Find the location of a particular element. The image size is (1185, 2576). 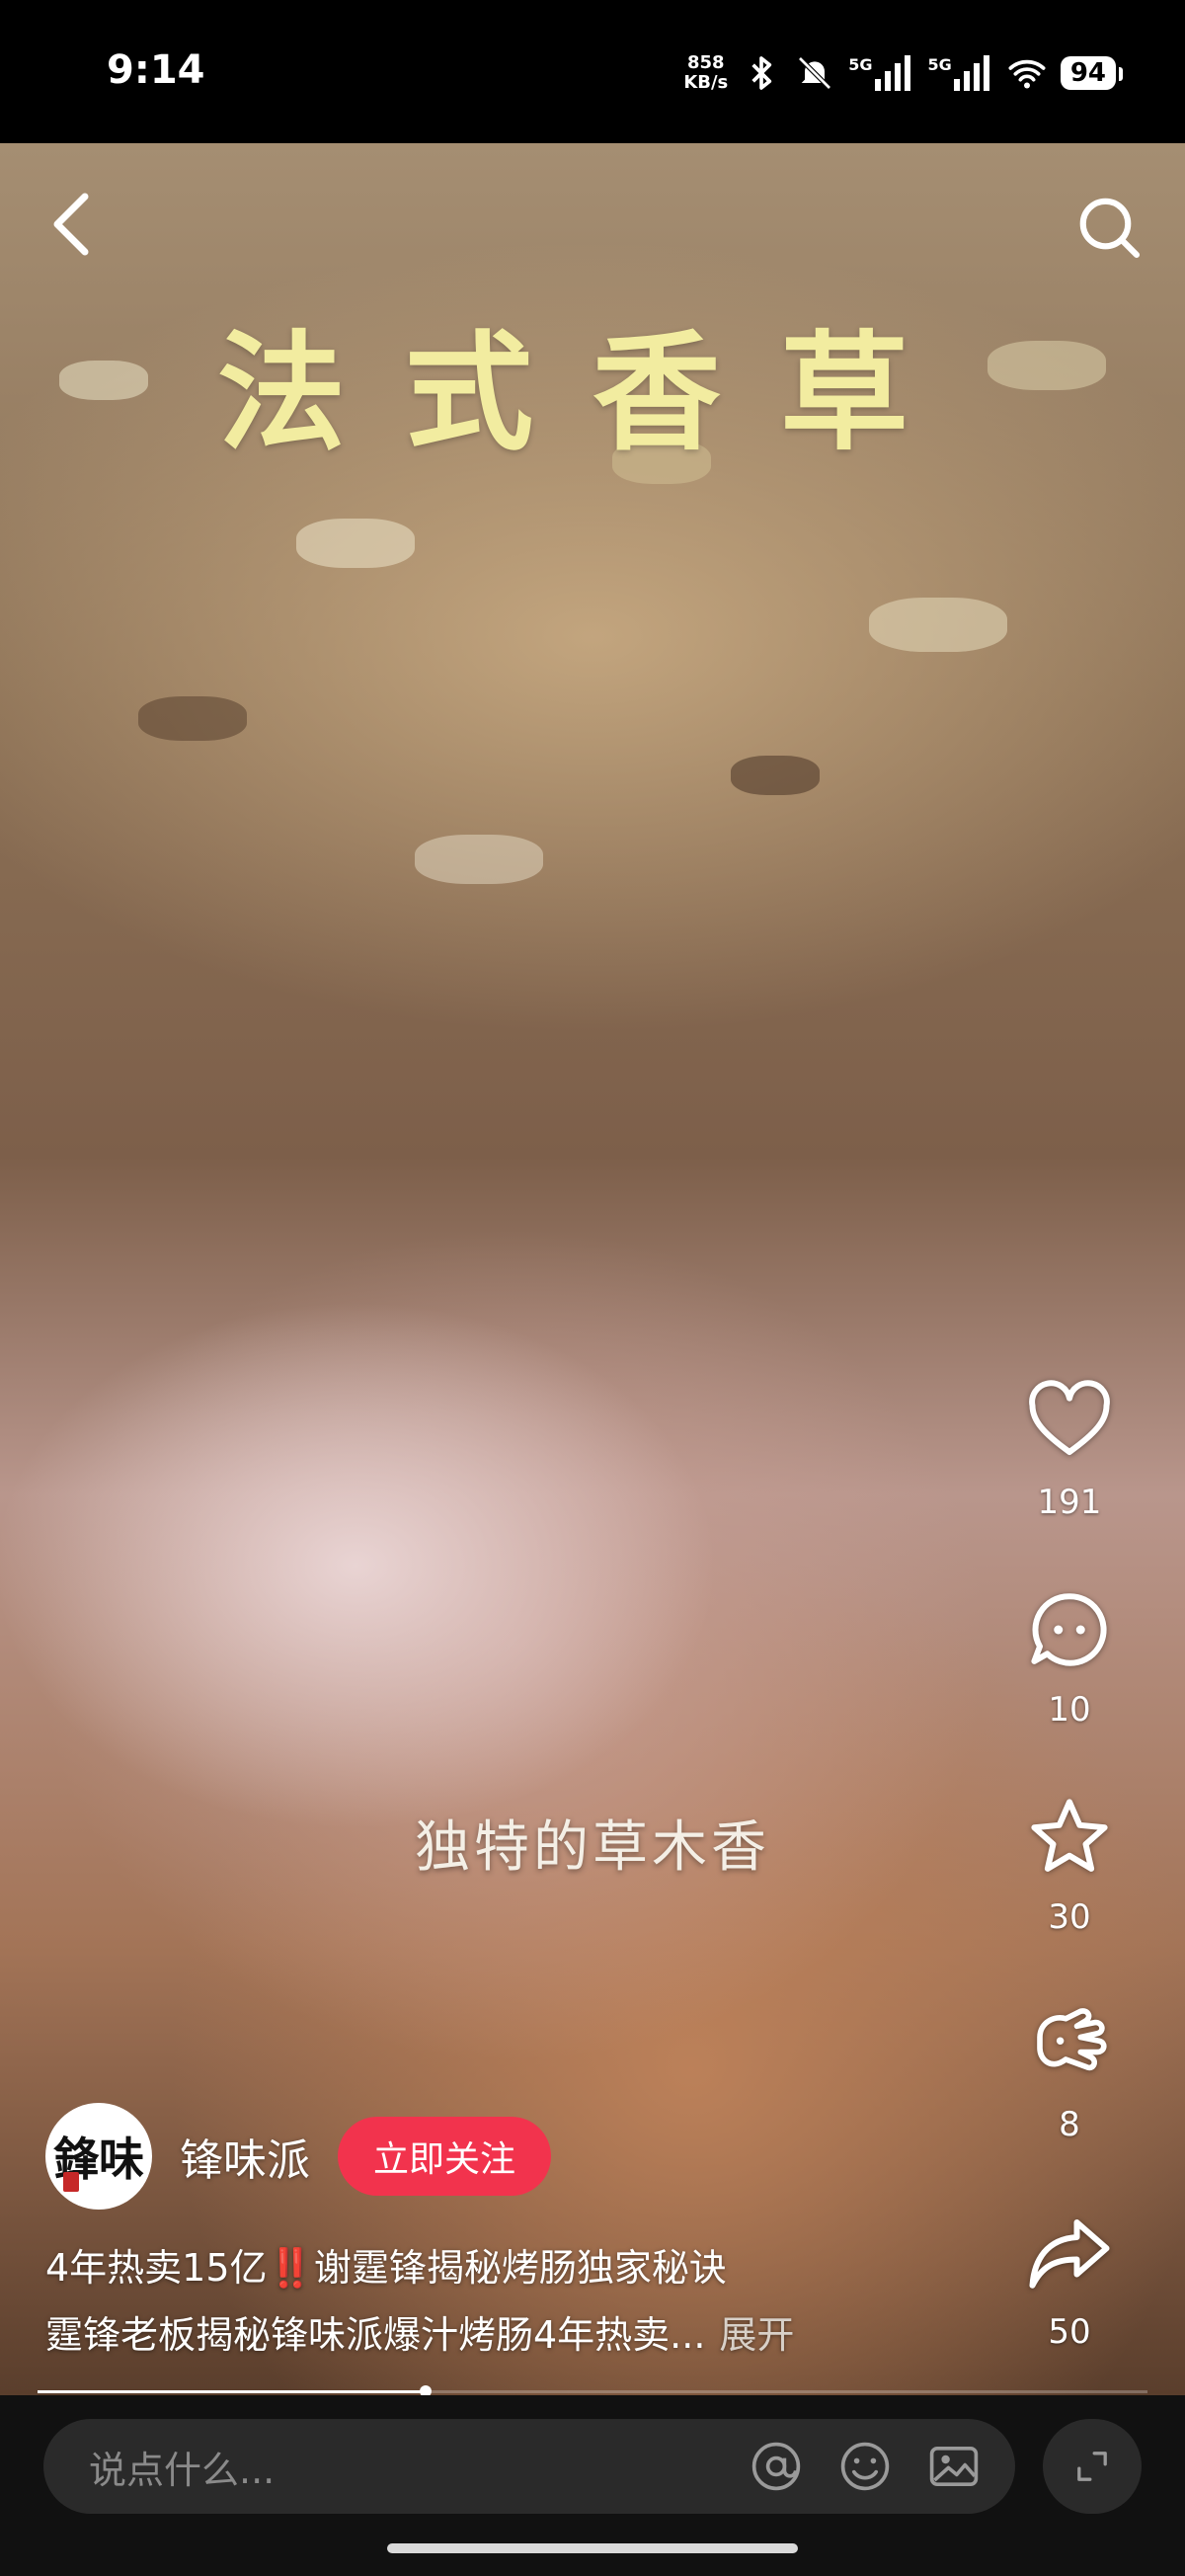

heart-icon is located at coordinates (1070, 1417).